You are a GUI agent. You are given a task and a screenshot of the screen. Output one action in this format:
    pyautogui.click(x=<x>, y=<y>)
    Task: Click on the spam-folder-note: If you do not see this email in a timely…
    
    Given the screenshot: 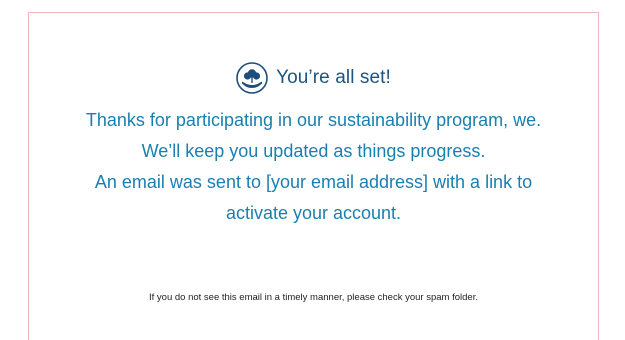 What is the action you would take?
    pyautogui.click(x=313, y=297)
    